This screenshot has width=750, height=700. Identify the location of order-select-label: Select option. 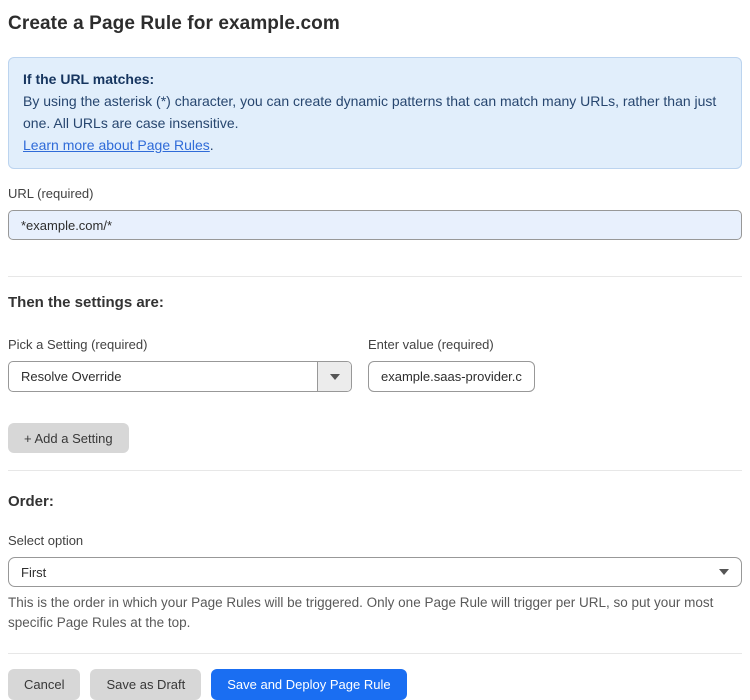
(46, 540).